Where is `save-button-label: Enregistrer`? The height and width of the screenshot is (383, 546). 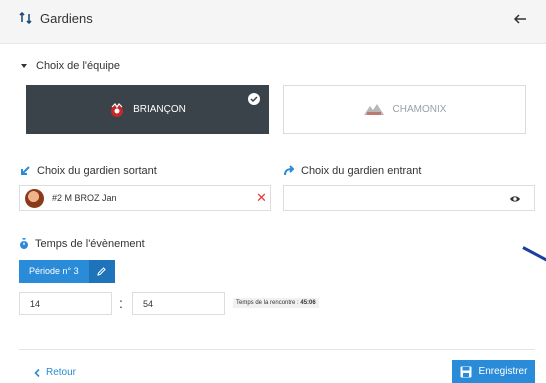
save-button-label: Enregistrer is located at coordinates (503, 371).